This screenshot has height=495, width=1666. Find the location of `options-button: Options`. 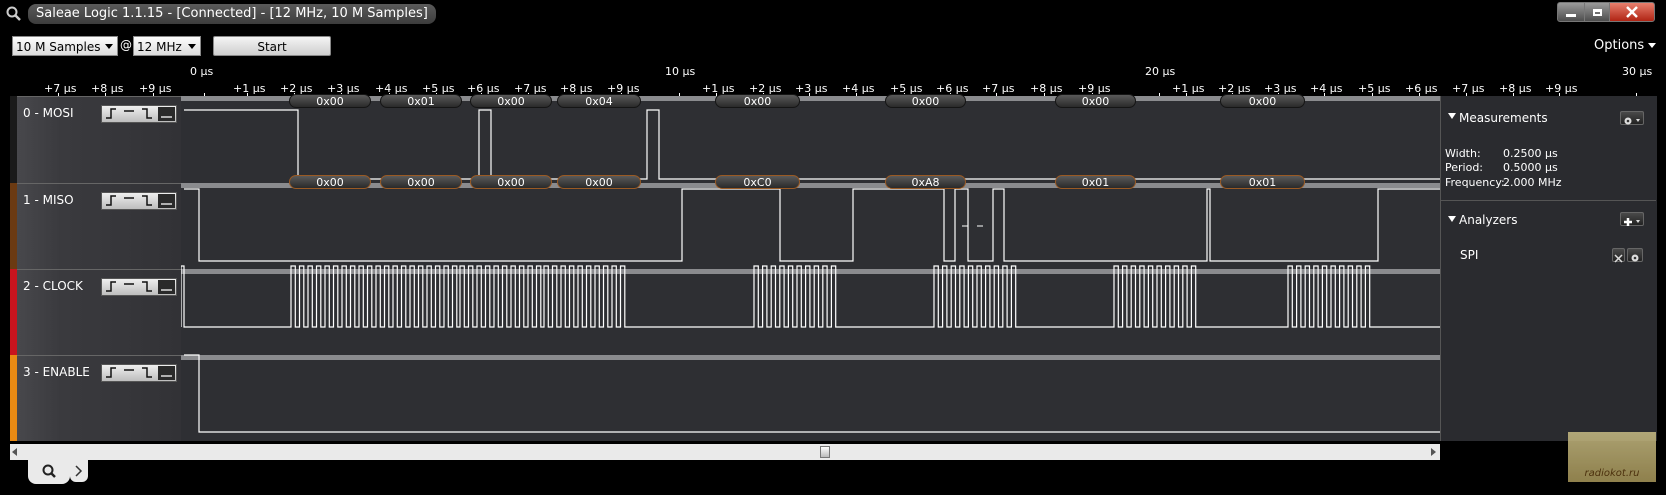

options-button: Options is located at coordinates (1625, 45).